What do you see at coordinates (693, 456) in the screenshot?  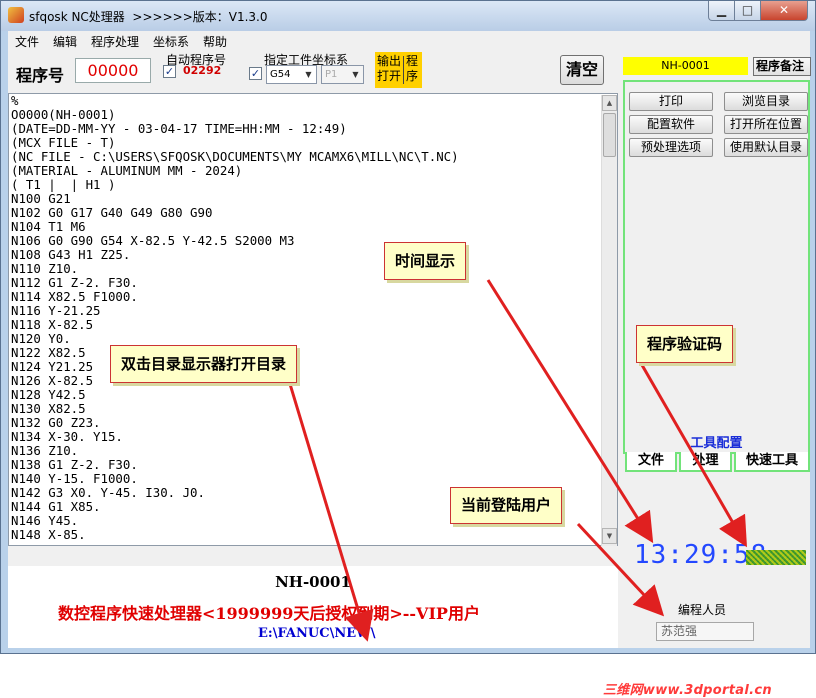 I see `verify-arrow` at bounding box center [693, 456].